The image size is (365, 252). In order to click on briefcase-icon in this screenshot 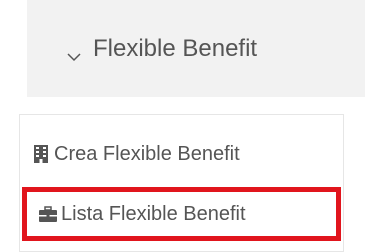, I will do `click(48, 214)`.